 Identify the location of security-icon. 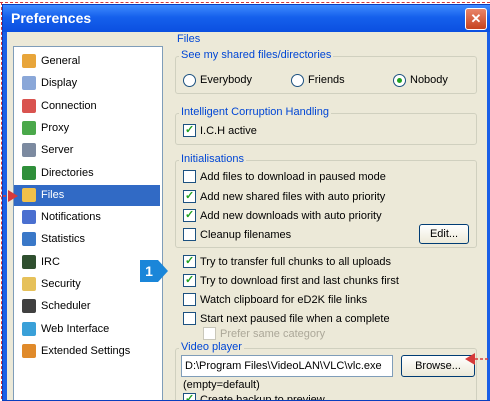
(29, 284).